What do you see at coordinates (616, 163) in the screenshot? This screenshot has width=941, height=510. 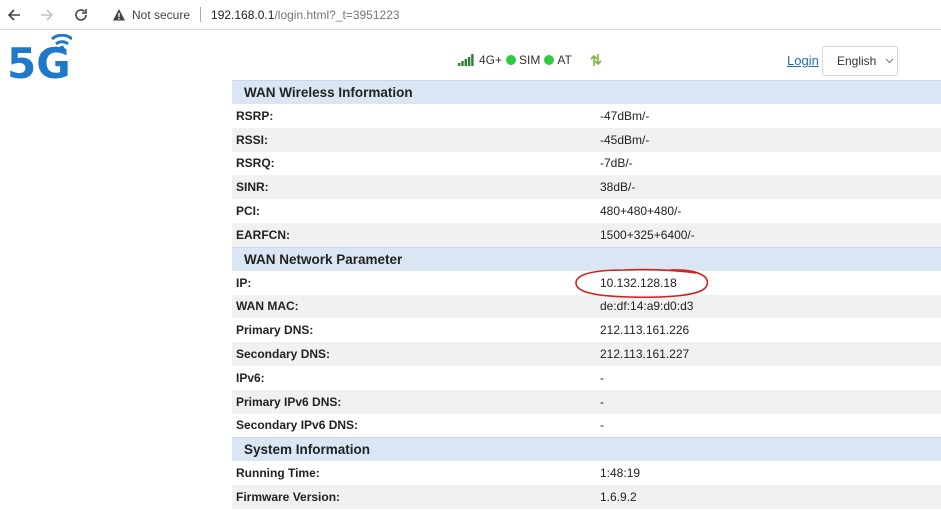 I see `row-value: -7dB/-` at bounding box center [616, 163].